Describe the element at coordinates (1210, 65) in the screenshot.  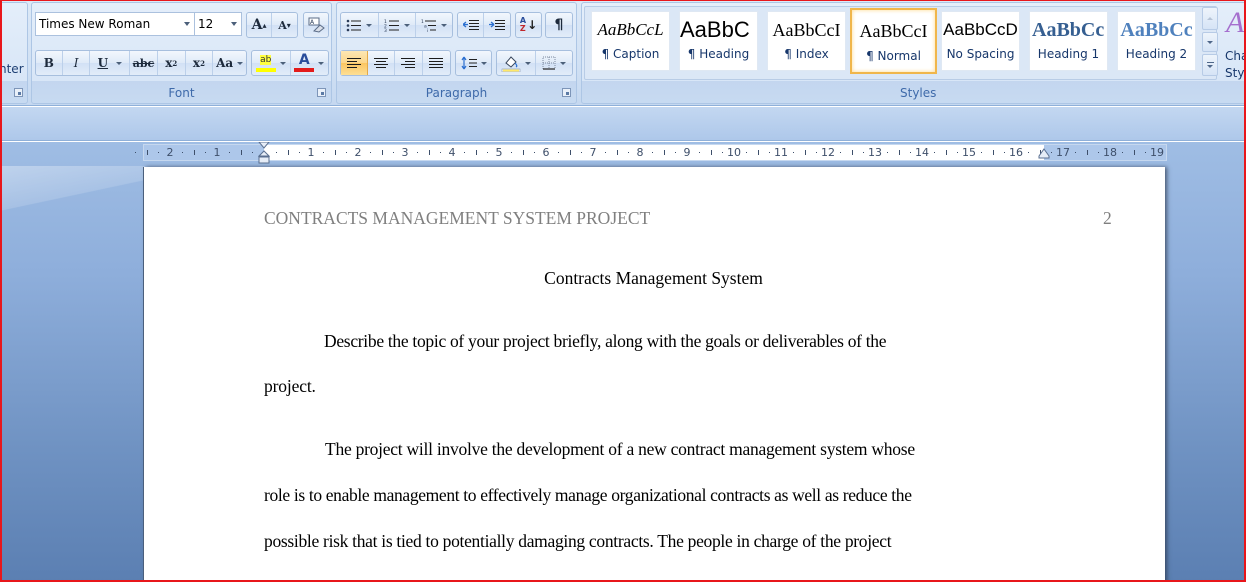
I see `styles-more-button` at that location.